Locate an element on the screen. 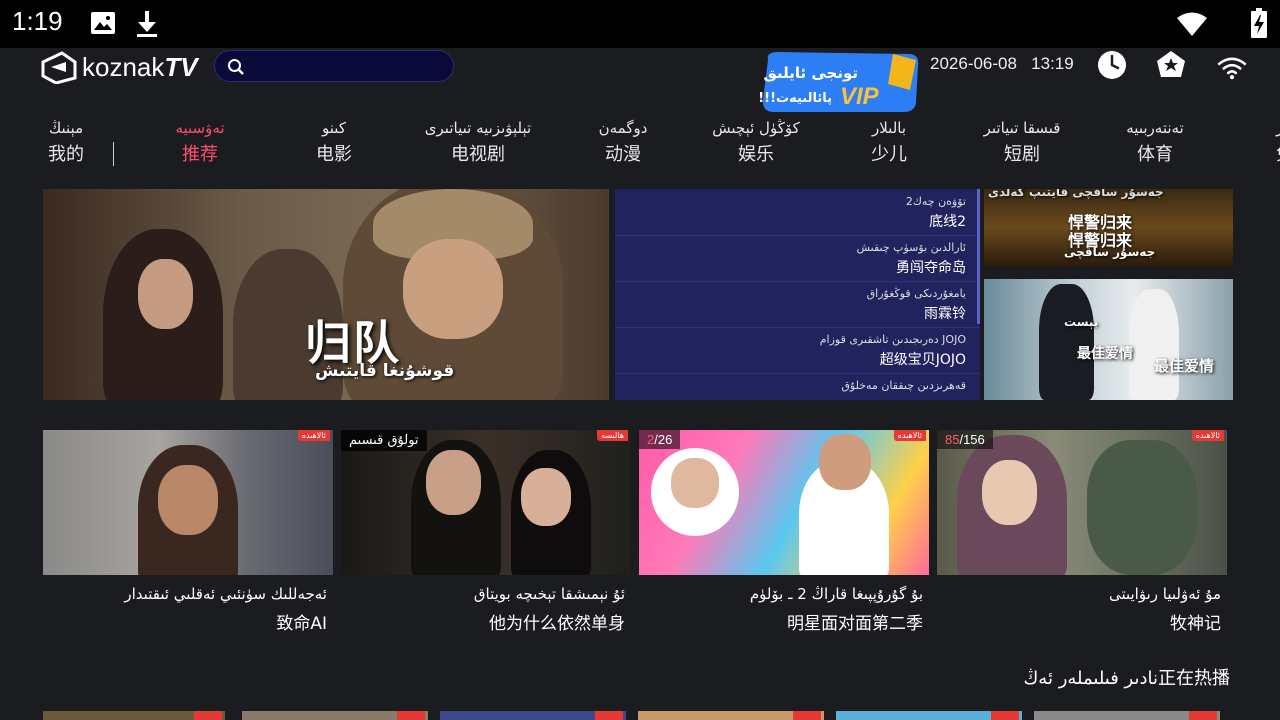  hero-list-item: ئارالدىن بۆسۈپ چىقىش 勇闯夺命岛 is located at coordinates (796, 259).